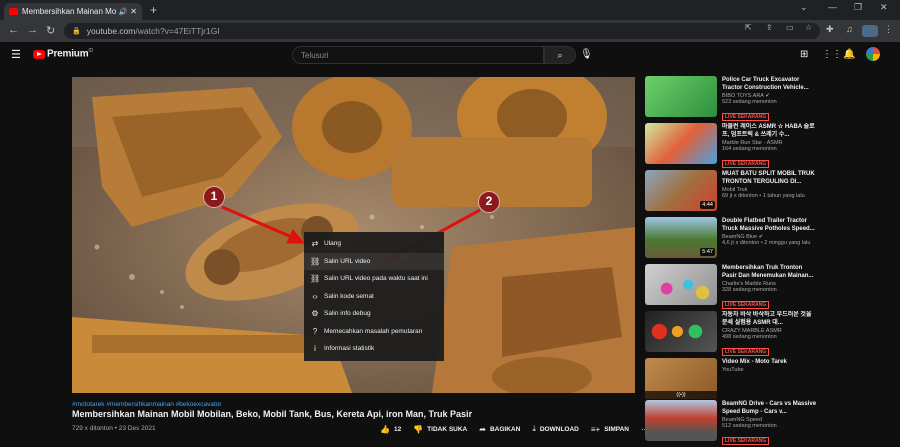 This screenshot has height=447, width=900. Describe the element at coordinates (374, 244) in the screenshot. I see `ctx-loop: ⇄ Ulang` at that location.